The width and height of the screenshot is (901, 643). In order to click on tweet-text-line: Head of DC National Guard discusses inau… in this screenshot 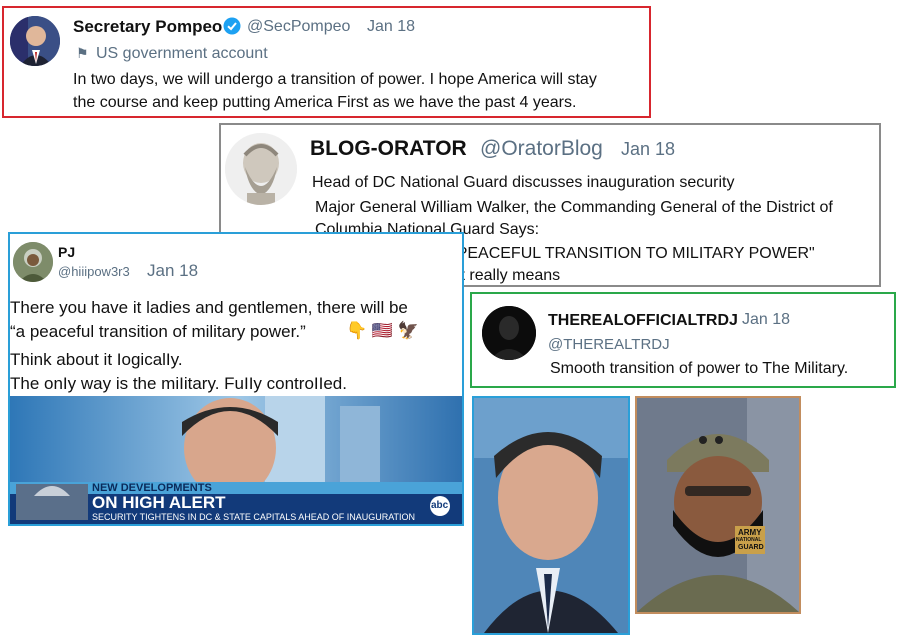, I will do `click(523, 182)`.